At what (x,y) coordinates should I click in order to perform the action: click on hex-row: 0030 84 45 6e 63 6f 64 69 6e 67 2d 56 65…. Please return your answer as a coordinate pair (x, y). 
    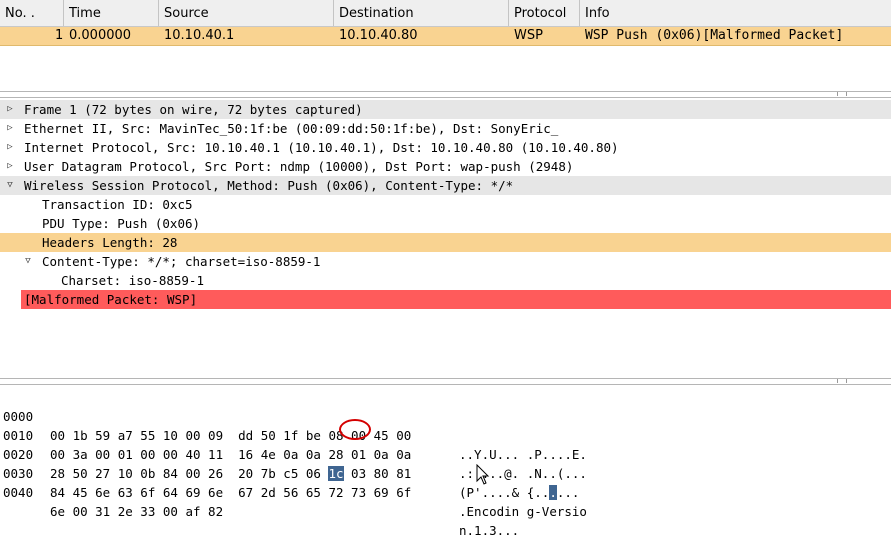
    Looking at the image, I should click on (293, 482).